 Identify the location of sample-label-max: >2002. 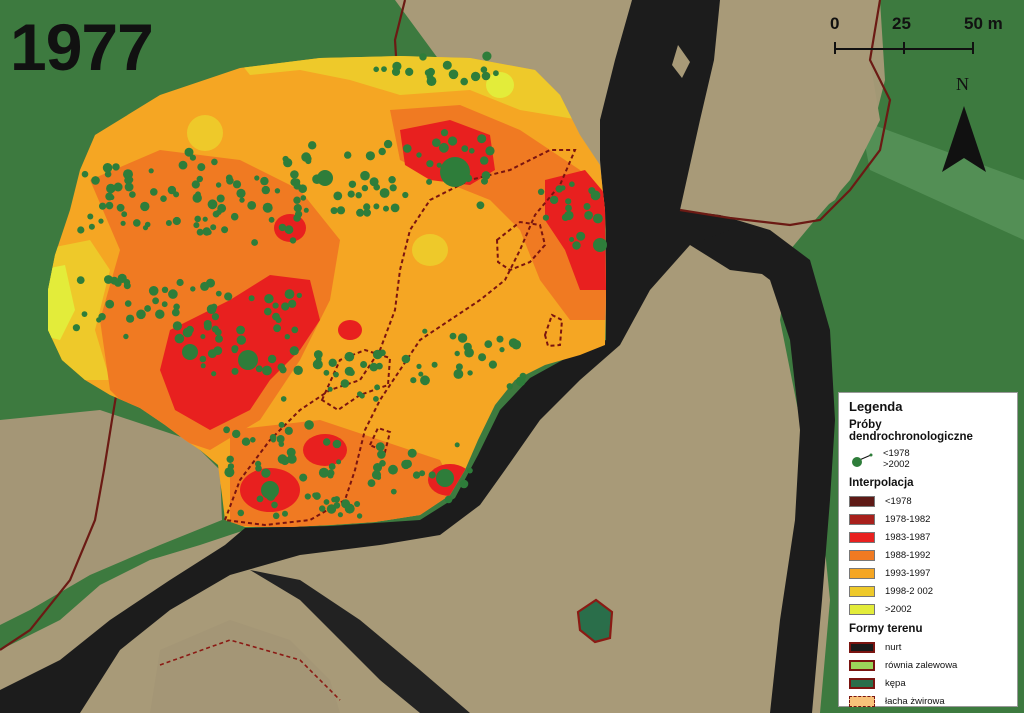
(896, 464).